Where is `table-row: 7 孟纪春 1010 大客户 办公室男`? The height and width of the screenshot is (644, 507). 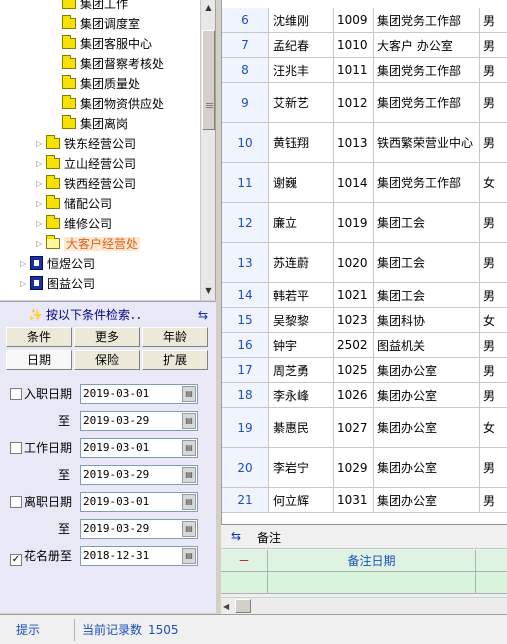 table-row: 7 孟纪春 1010 大客户 办公室男 is located at coordinates (364, 45).